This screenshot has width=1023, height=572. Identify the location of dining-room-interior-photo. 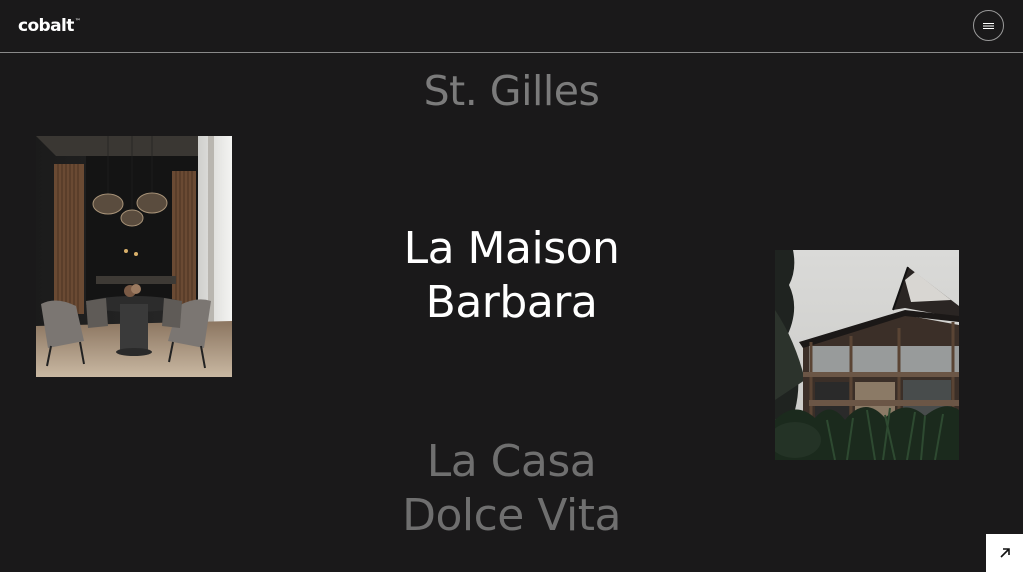
(134, 256).